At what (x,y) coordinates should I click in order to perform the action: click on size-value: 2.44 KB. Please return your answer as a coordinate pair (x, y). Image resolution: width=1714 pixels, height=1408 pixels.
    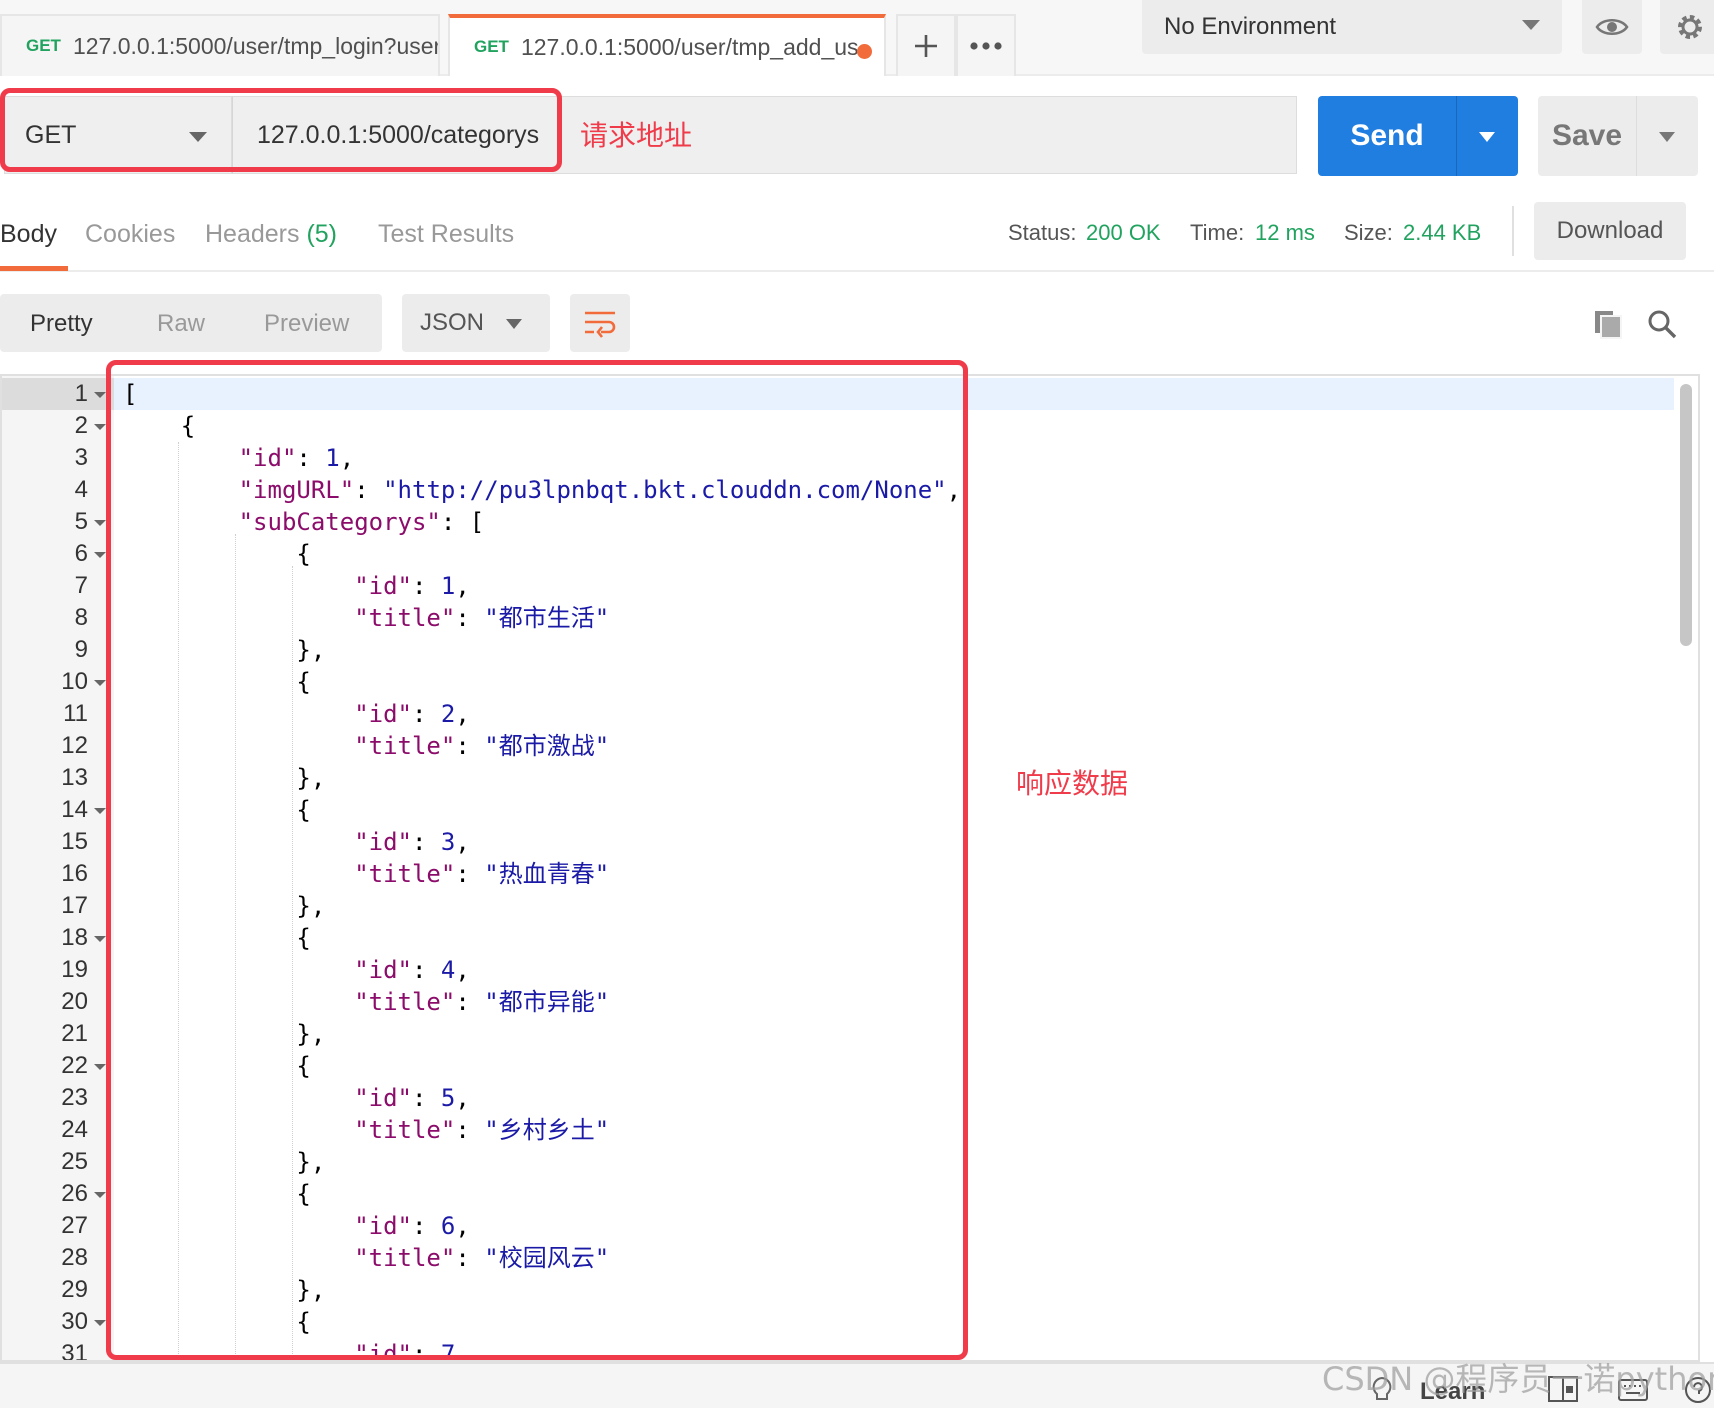
    Looking at the image, I should click on (1442, 232).